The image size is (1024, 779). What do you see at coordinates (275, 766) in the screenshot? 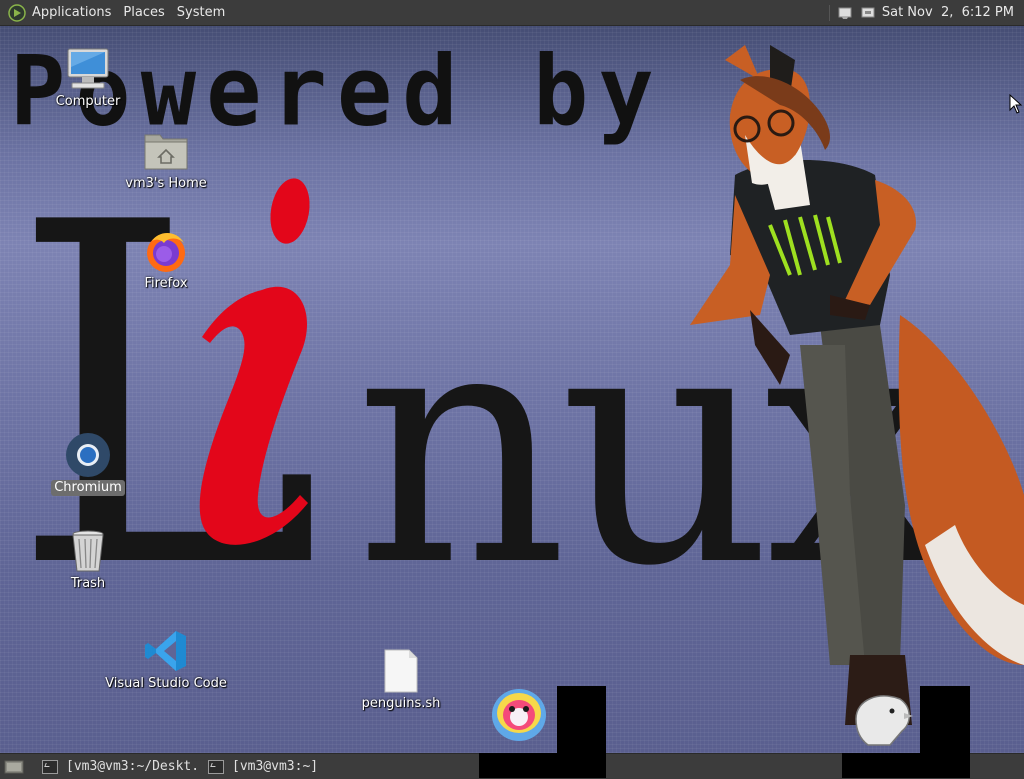
I see `taskbar-item-label: [vm3@vm3:~]` at bounding box center [275, 766].